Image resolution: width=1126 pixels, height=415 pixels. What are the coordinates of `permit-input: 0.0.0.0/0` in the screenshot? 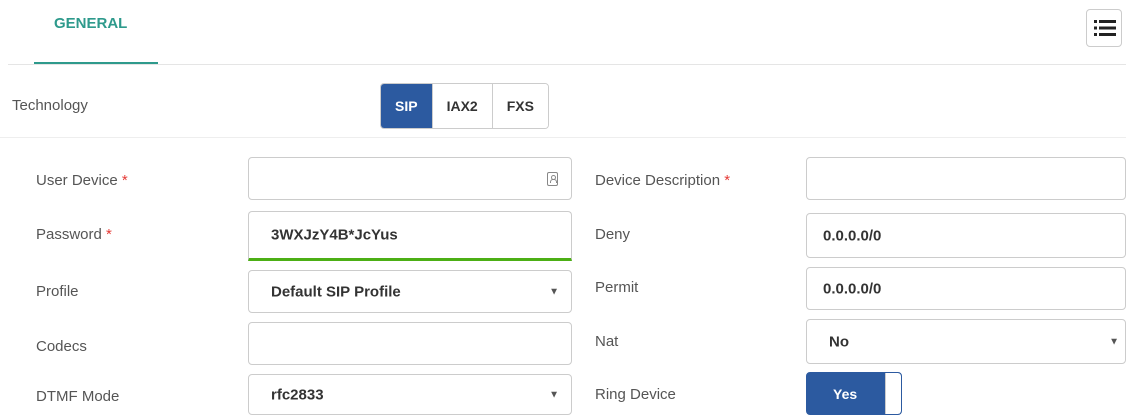 It's located at (966, 288).